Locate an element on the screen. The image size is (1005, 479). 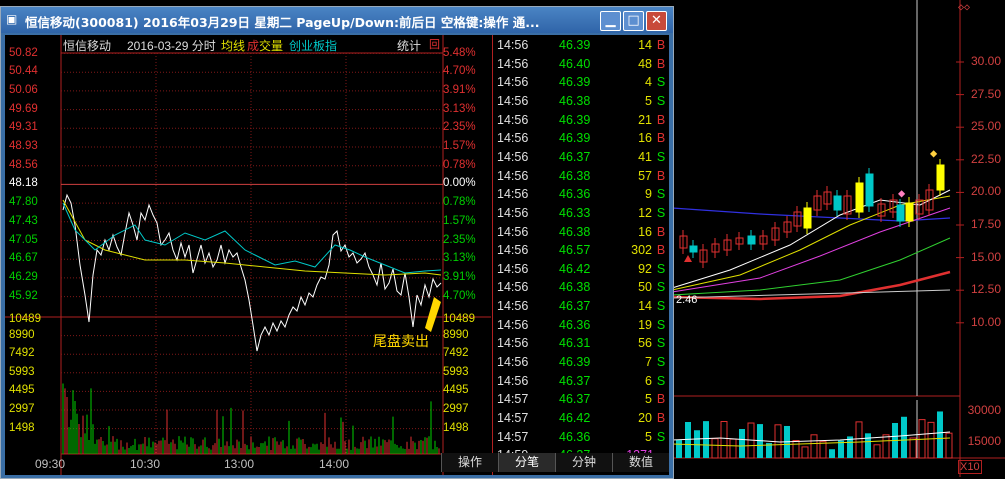
minimize-icon: ▁ is located at coordinates (610, 20).